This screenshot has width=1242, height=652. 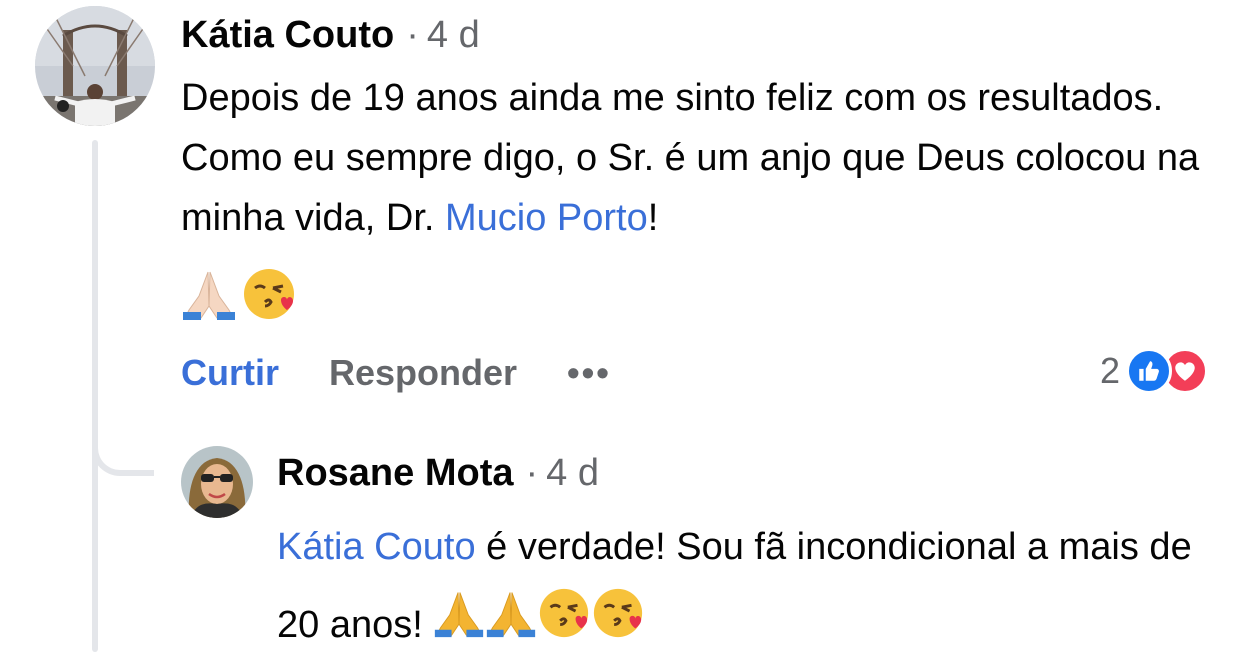 I want to click on reply-timestamp: 4 d, so click(x=572, y=473).